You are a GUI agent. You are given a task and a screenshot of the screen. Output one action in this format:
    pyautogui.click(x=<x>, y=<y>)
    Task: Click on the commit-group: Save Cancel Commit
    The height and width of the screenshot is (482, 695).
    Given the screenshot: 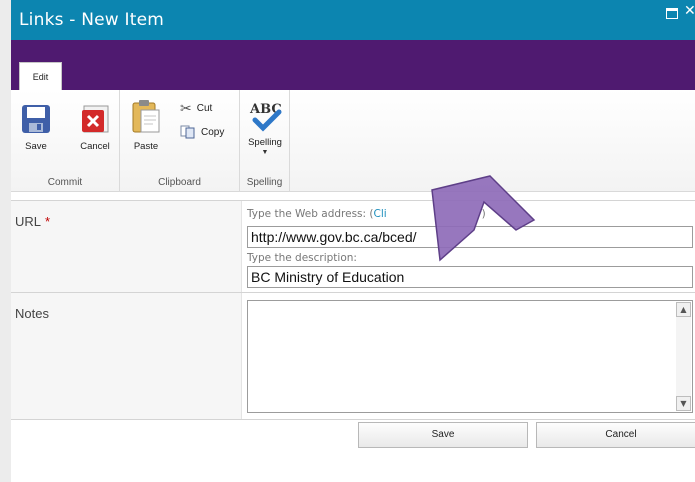 What is the action you would take?
    pyautogui.click(x=65, y=141)
    